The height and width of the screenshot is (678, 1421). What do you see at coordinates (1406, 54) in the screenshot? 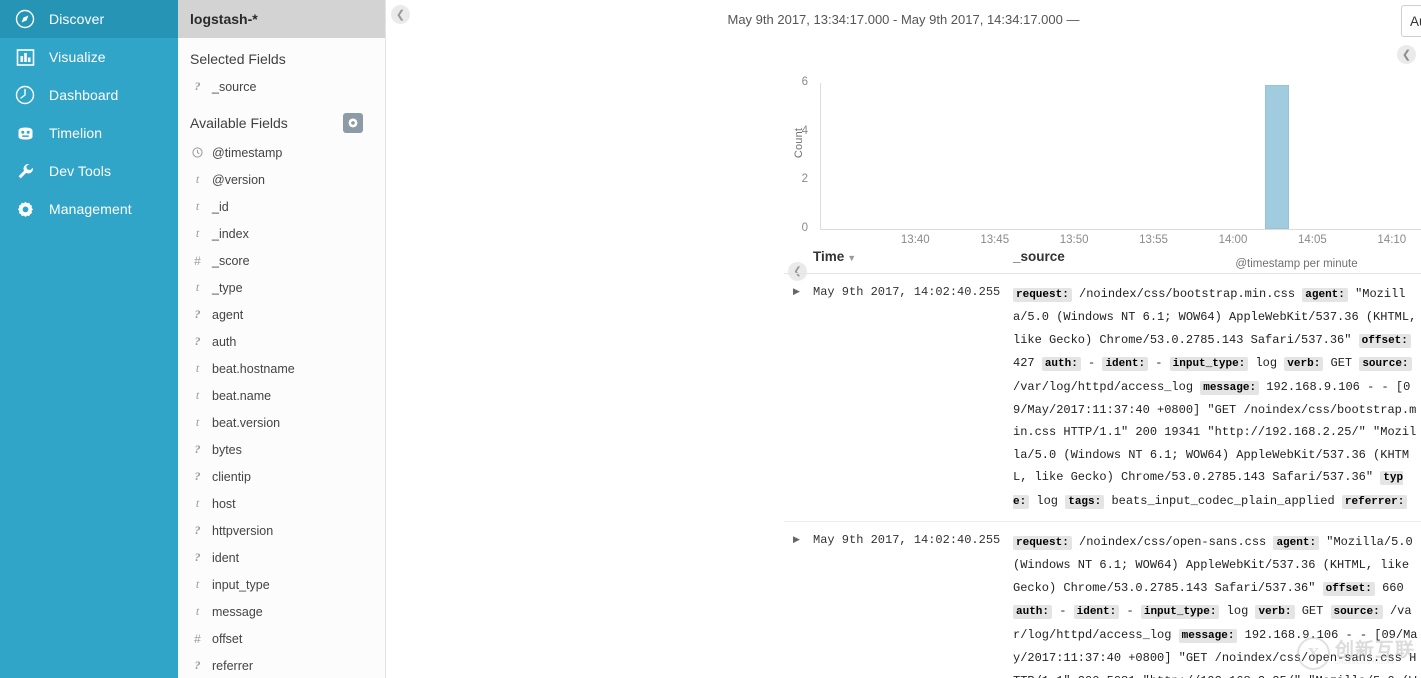
I see `chevron-left-icon-panel-collapse: ❮` at bounding box center [1406, 54].